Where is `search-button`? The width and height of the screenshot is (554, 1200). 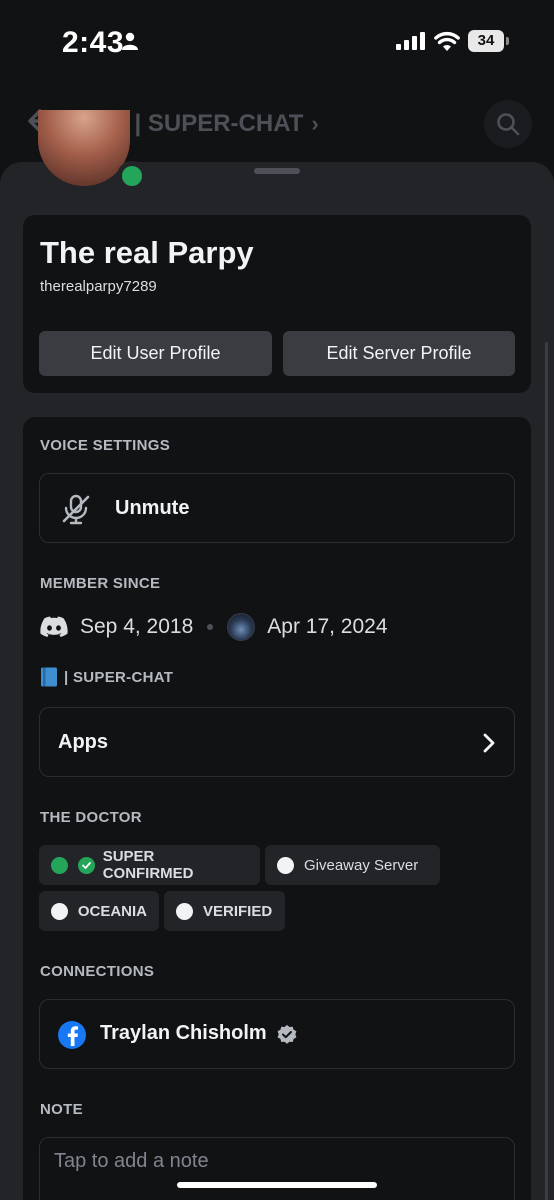 search-button is located at coordinates (508, 124).